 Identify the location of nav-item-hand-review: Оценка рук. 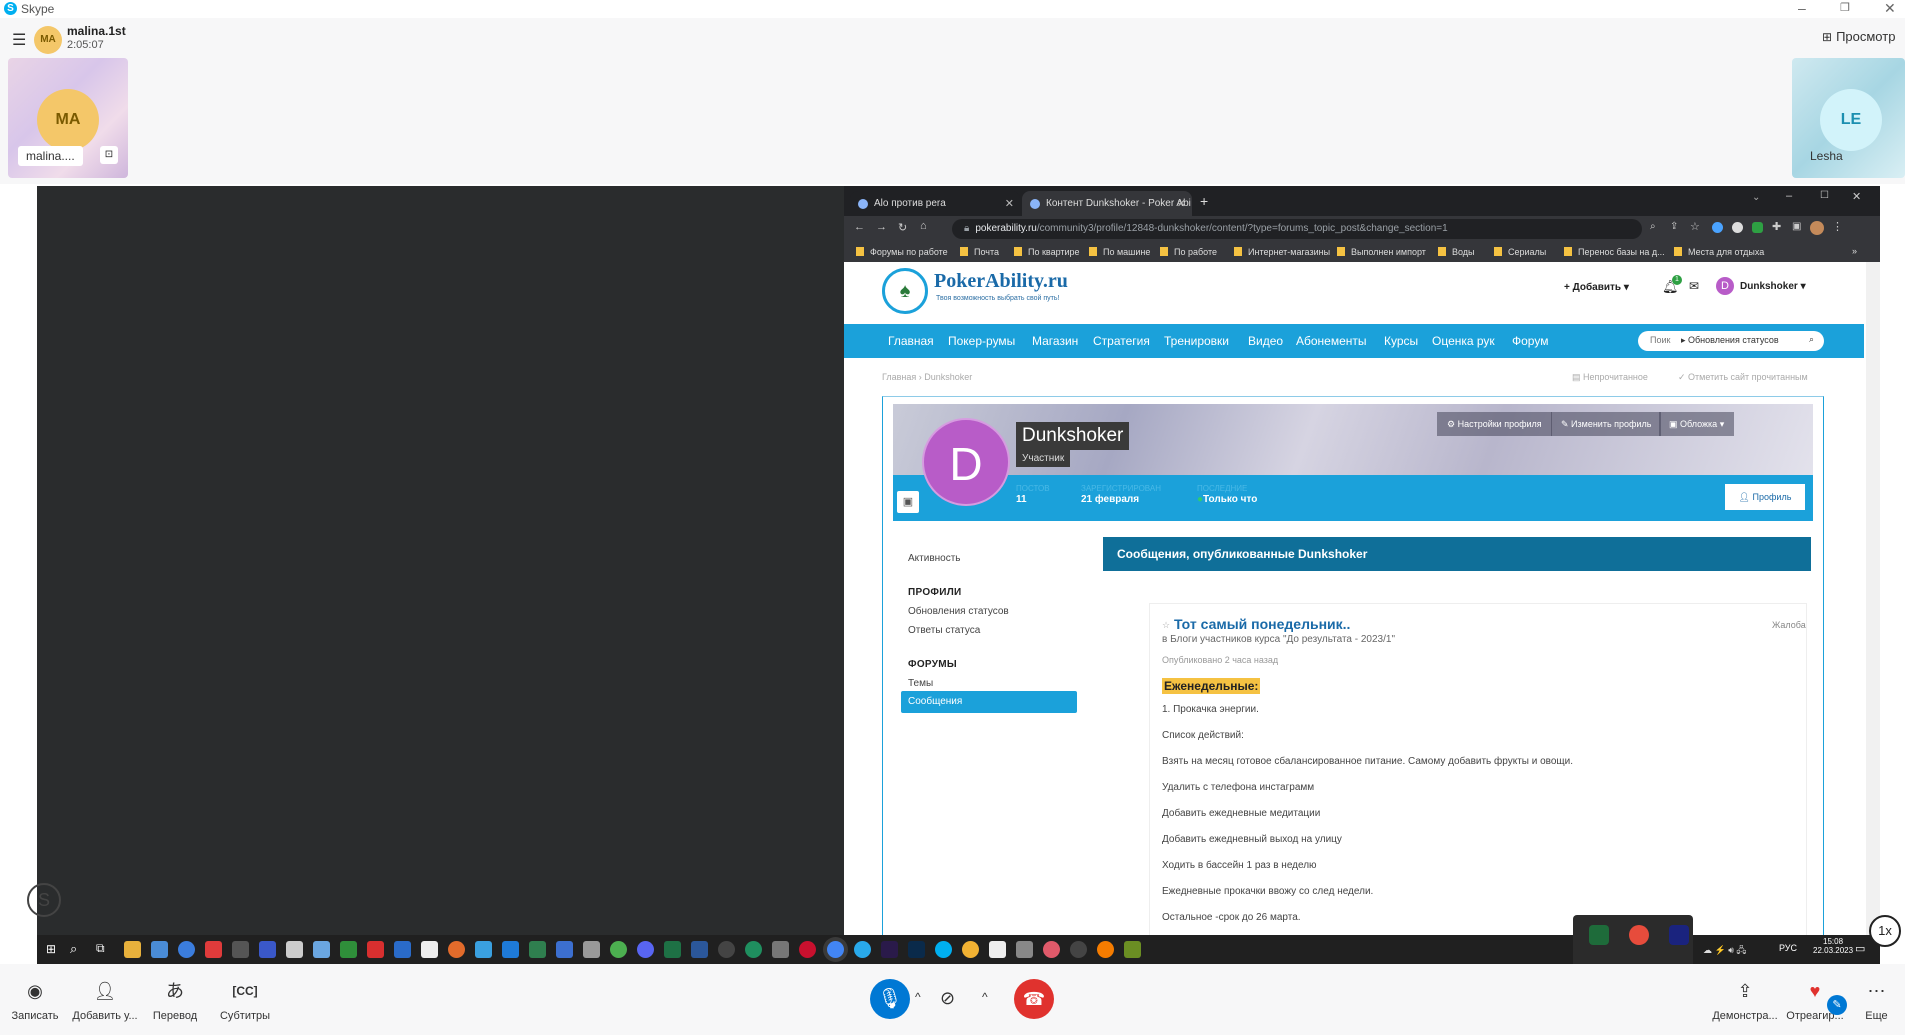
(1463, 341).